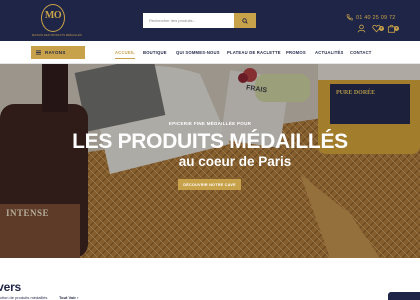 Image resolution: width=420 pixels, height=300 pixels. Describe the element at coordinates (235, 161) in the screenshot. I see `hero-subtitle: au coeur de Paris` at that location.